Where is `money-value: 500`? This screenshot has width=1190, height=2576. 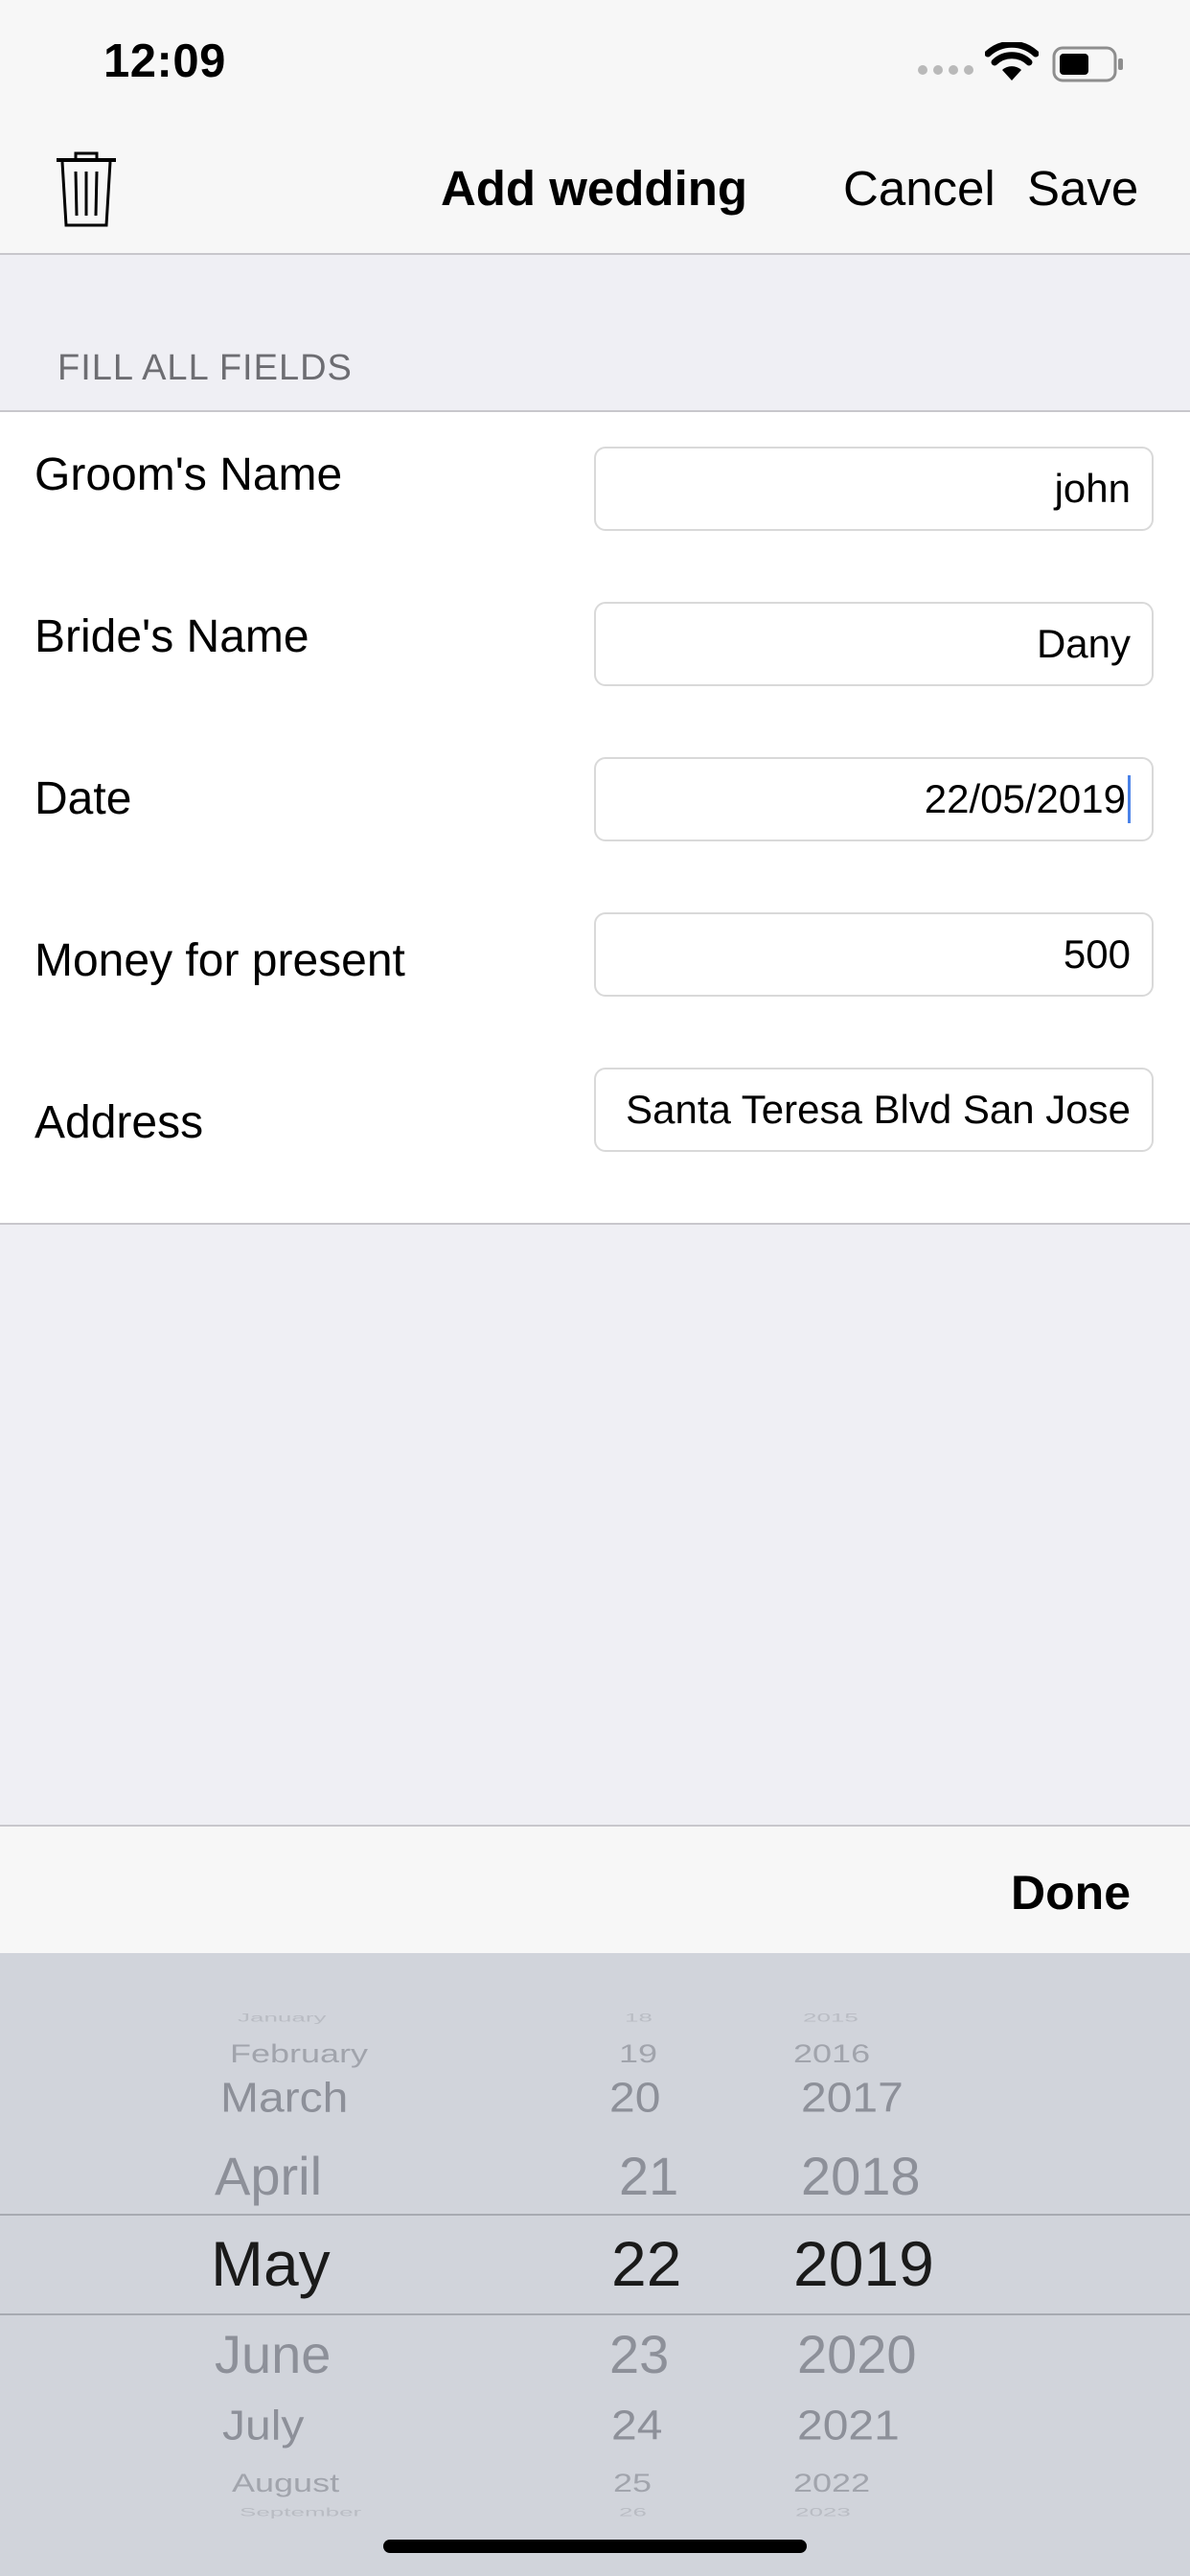 money-value: 500 is located at coordinates (1097, 954).